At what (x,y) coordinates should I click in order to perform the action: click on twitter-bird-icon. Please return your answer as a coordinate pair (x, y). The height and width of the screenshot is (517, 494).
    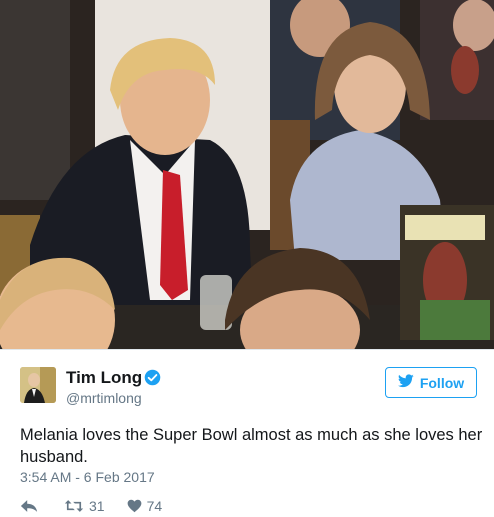
    Looking at the image, I should click on (405, 382).